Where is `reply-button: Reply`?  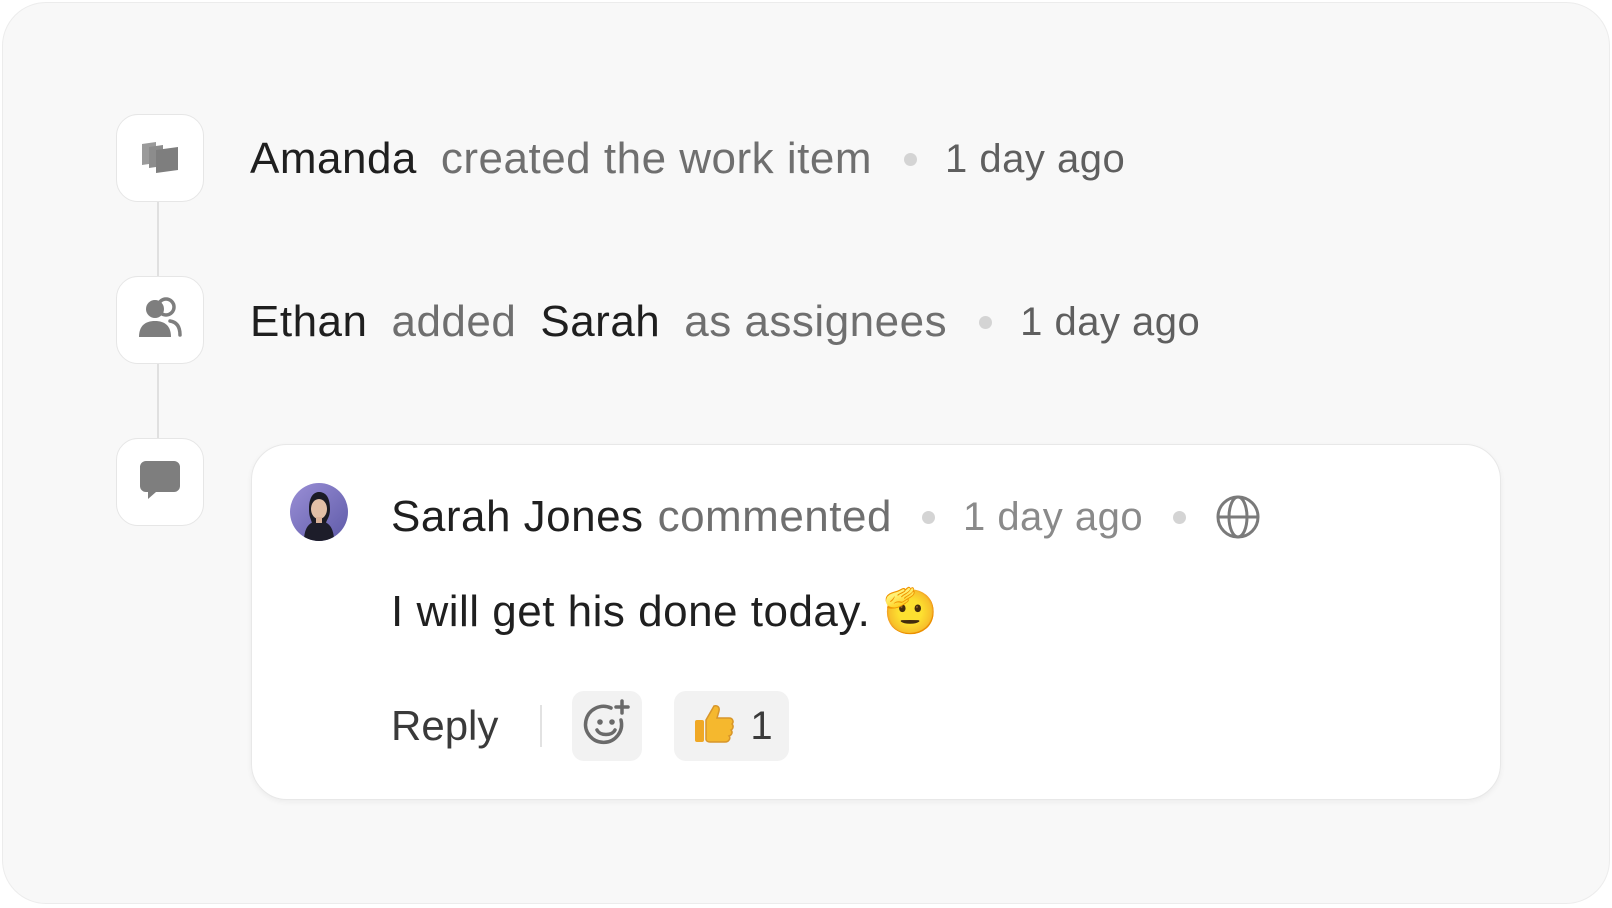
reply-button: Reply is located at coordinates (444, 726).